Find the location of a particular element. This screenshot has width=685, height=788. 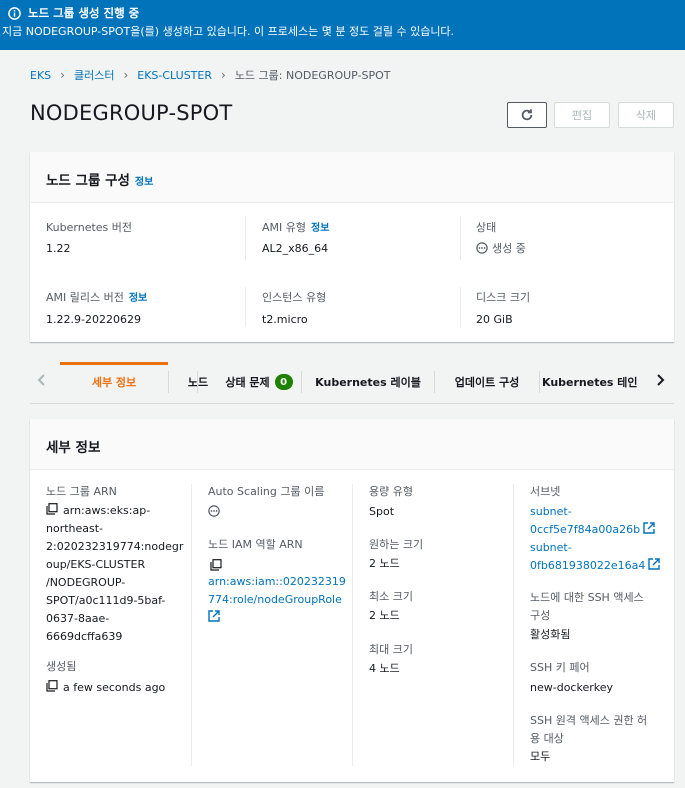

k8s-version-label: Kubernetes 버전 is located at coordinates (89, 227).